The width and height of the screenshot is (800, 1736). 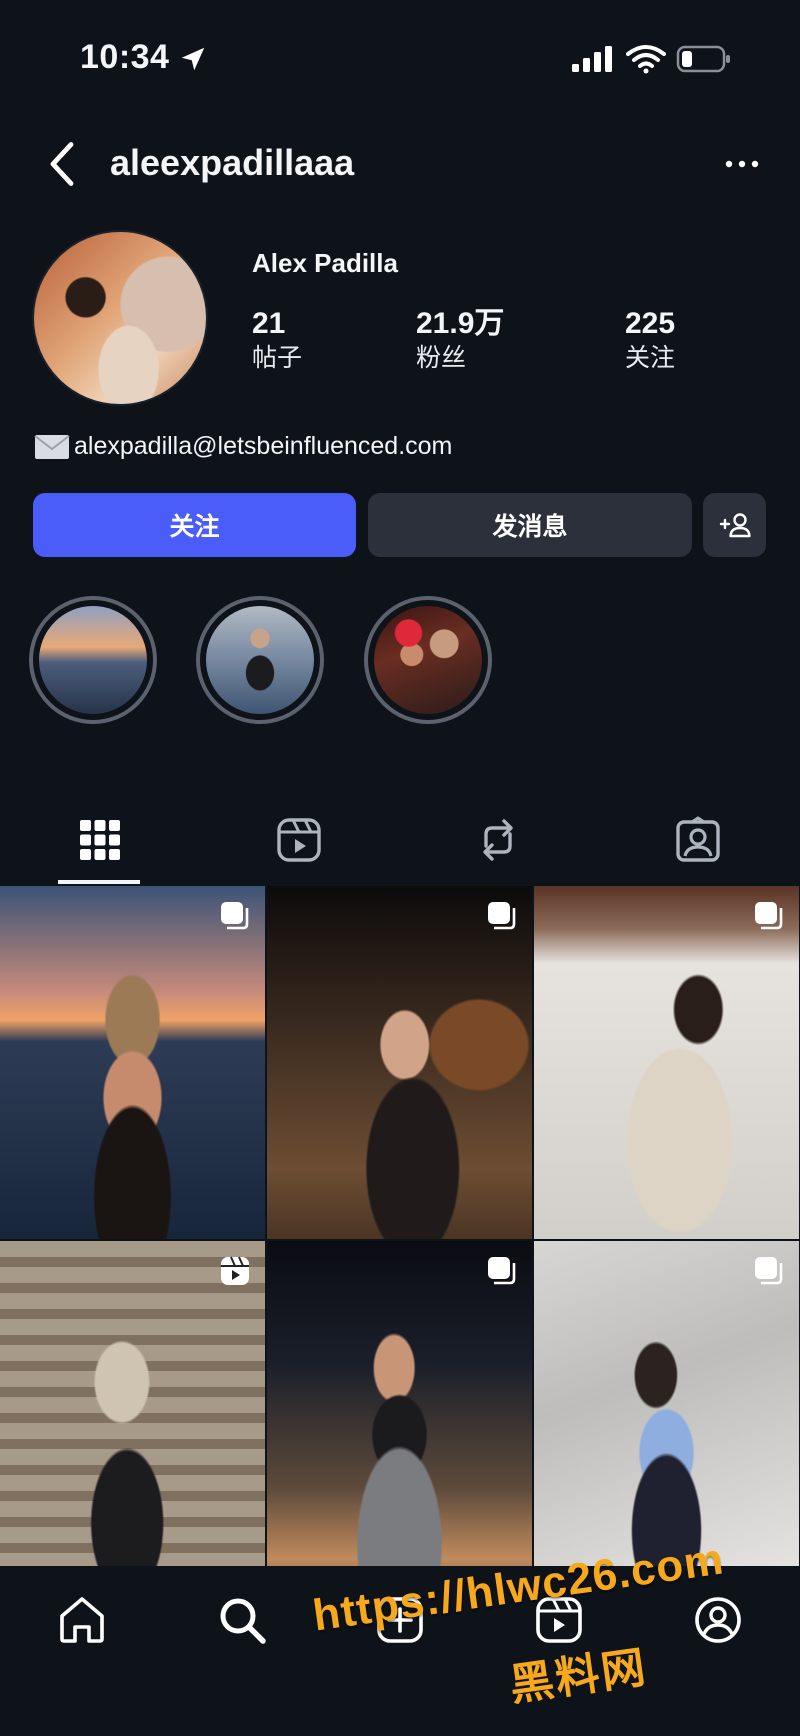 What do you see at coordinates (650, 323) in the screenshot?
I see `stat-following-count: 225` at bounding box center [650, 323].